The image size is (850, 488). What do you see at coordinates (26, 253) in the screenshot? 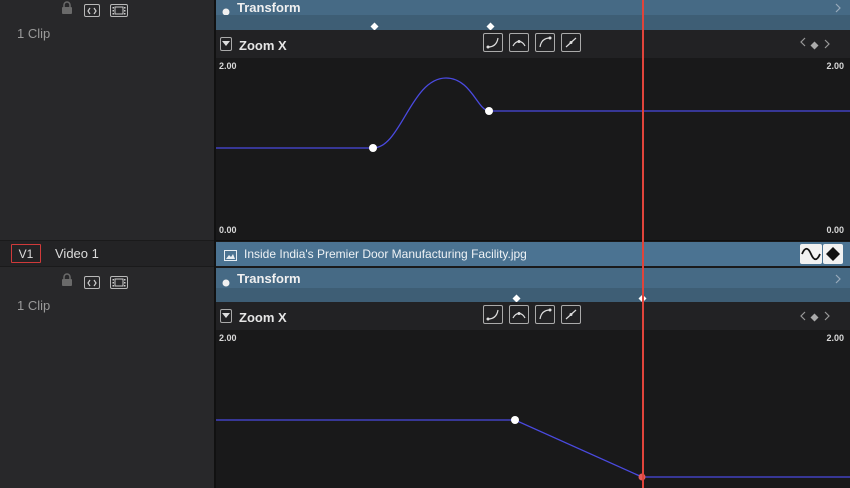
I see `track-badge: V1` at bounding box center [26, 253].